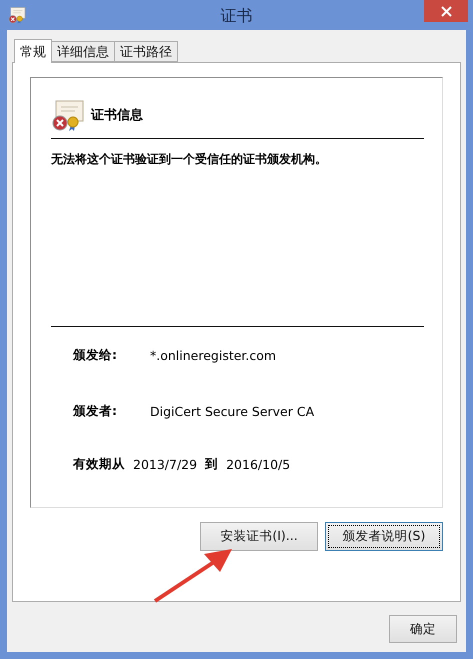 This screenshot has width=473, height=659. I want to click on tab: 证书路径, so click(146, 51).